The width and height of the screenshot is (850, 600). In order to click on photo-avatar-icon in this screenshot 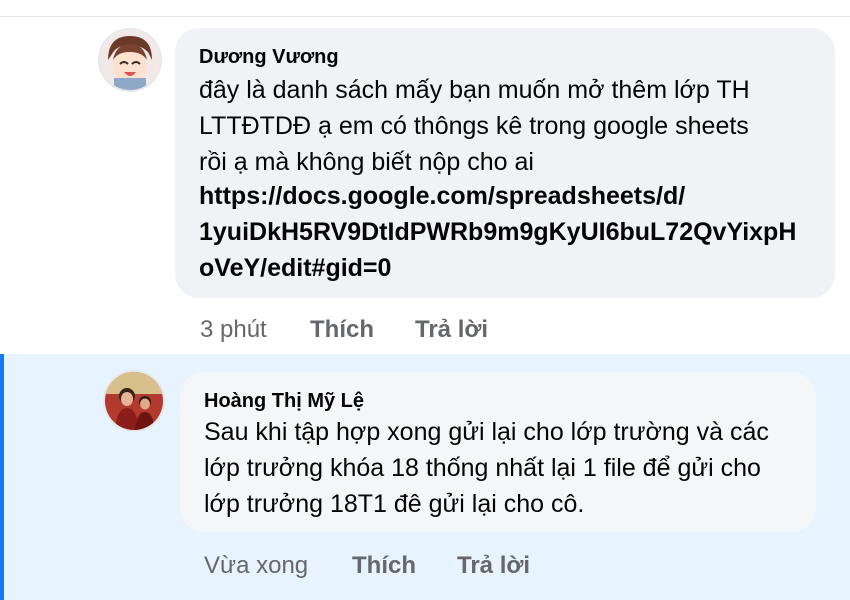, I will do `click(134, 401)`.